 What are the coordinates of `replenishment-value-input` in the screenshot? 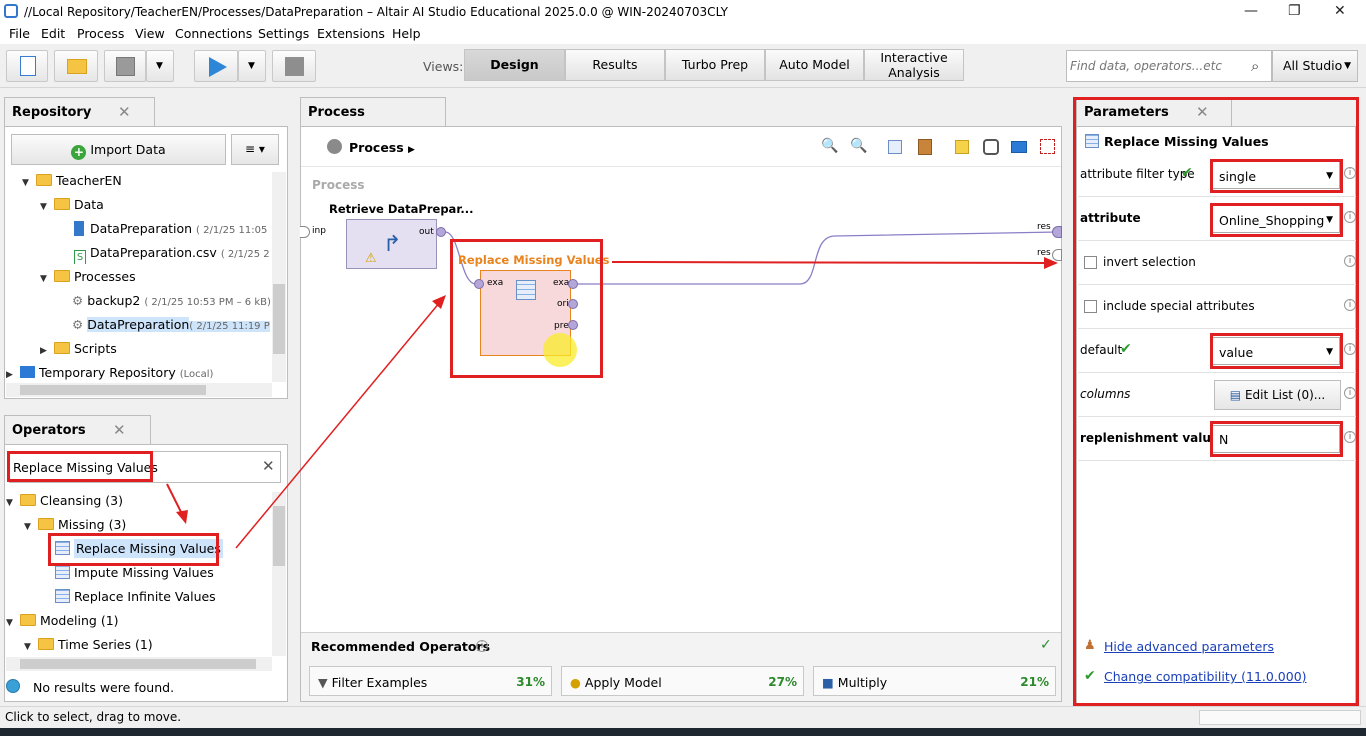 It's located at (1276, 439).